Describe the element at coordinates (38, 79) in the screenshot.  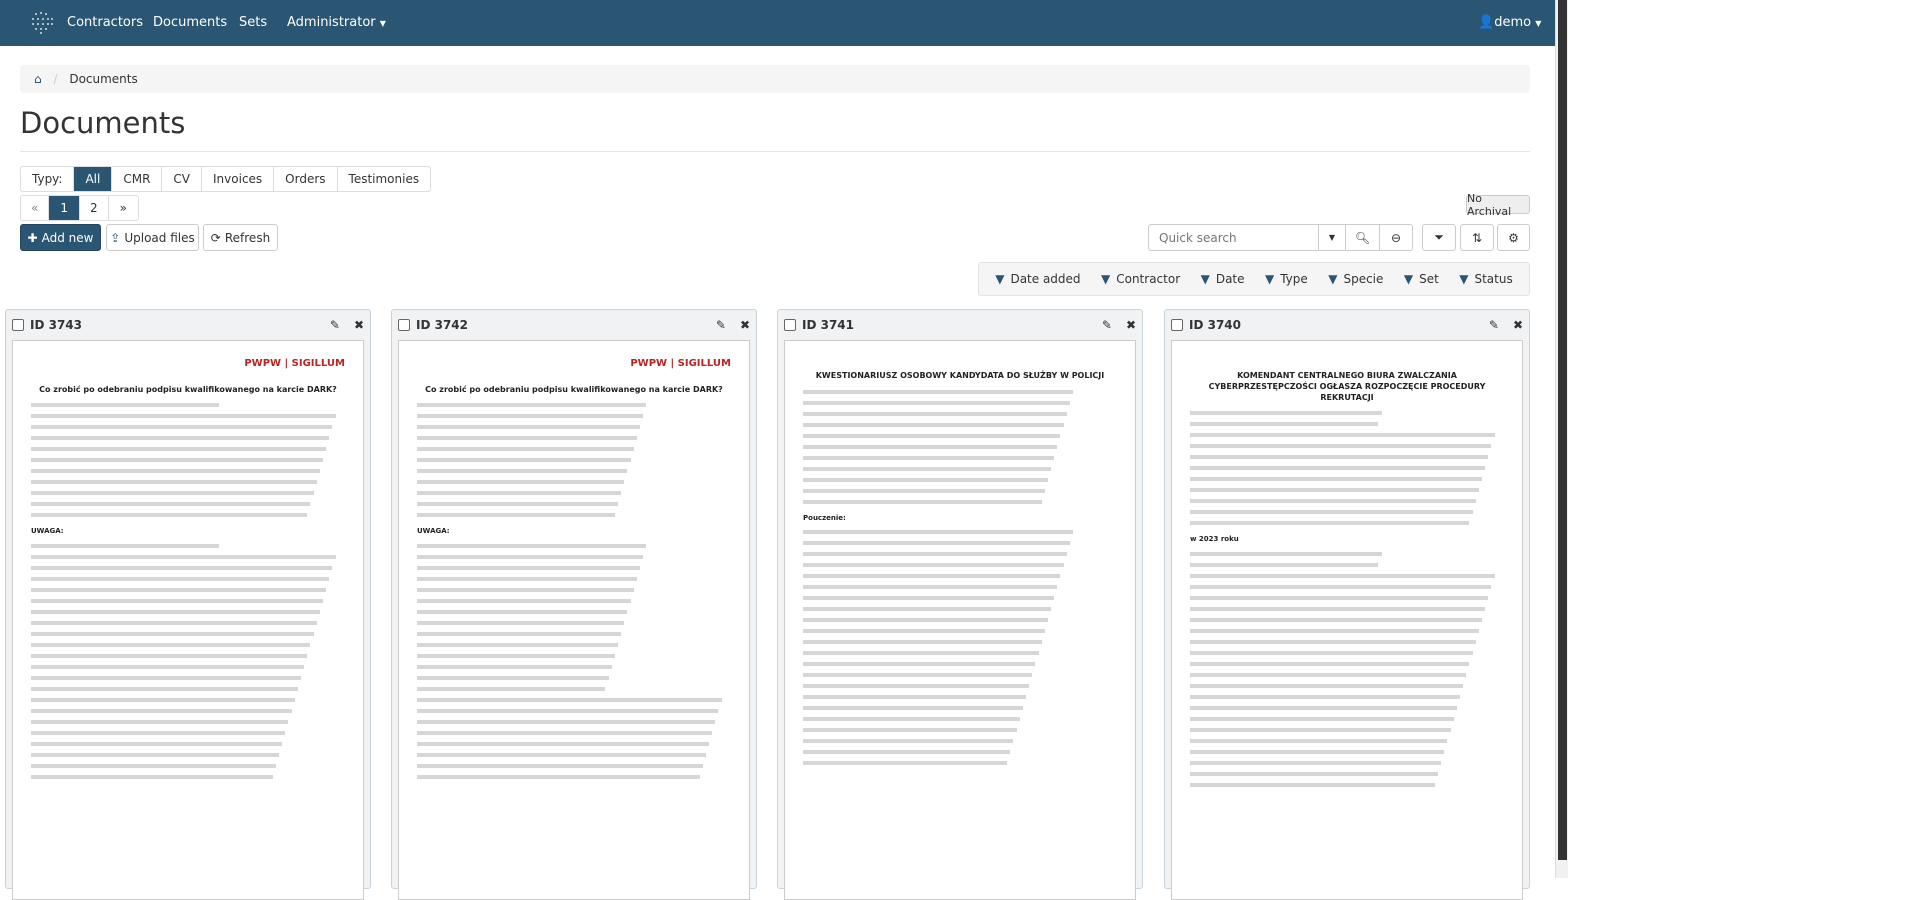
I see `home-icon: ⌂` at that location.